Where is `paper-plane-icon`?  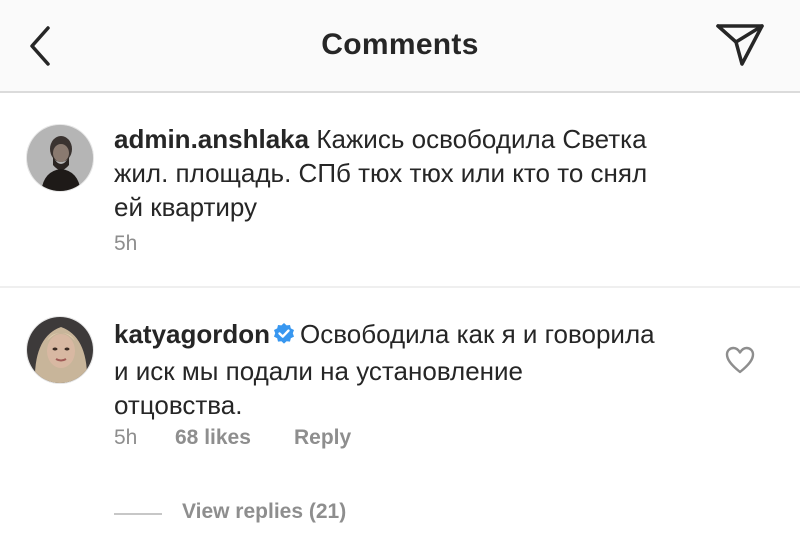
paper-plane-icon is located at coordinates (740, 45).